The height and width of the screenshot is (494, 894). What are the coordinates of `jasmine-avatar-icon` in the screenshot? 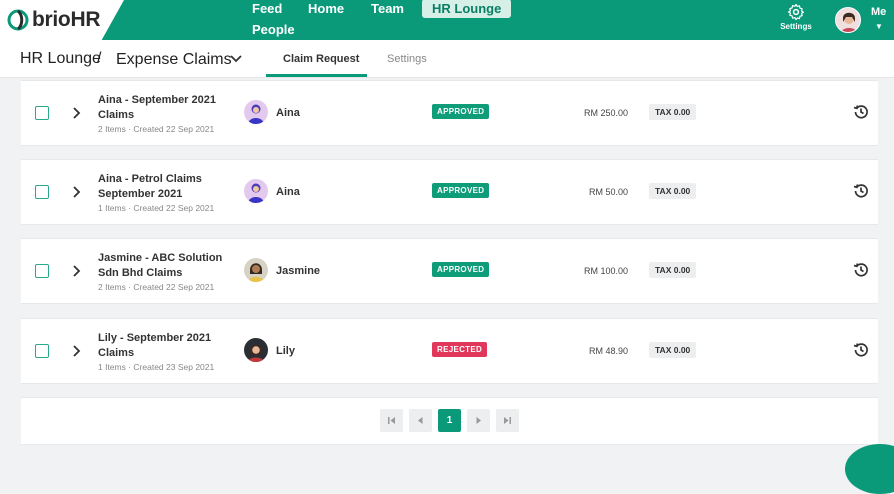 It's located at (256, 270).